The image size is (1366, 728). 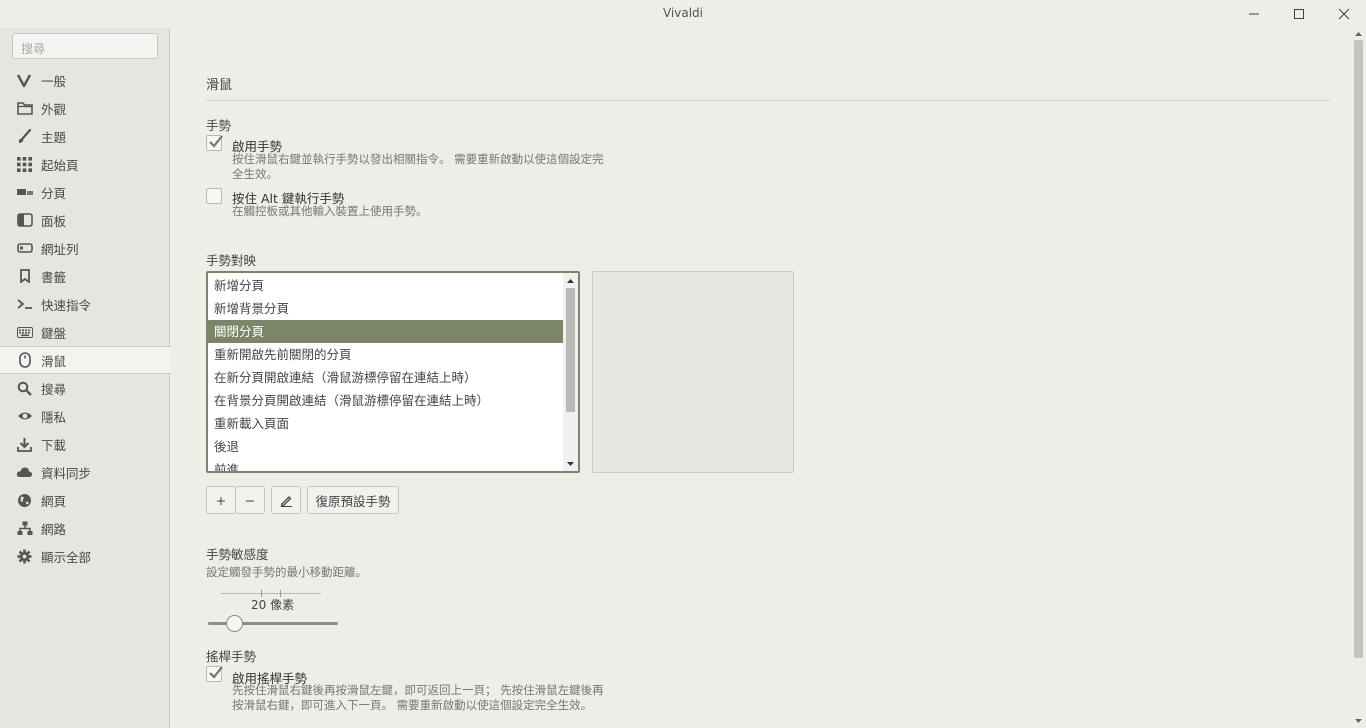 I want to click on rocker-heading: 搖桿手勢, so click(x=231, y=656).